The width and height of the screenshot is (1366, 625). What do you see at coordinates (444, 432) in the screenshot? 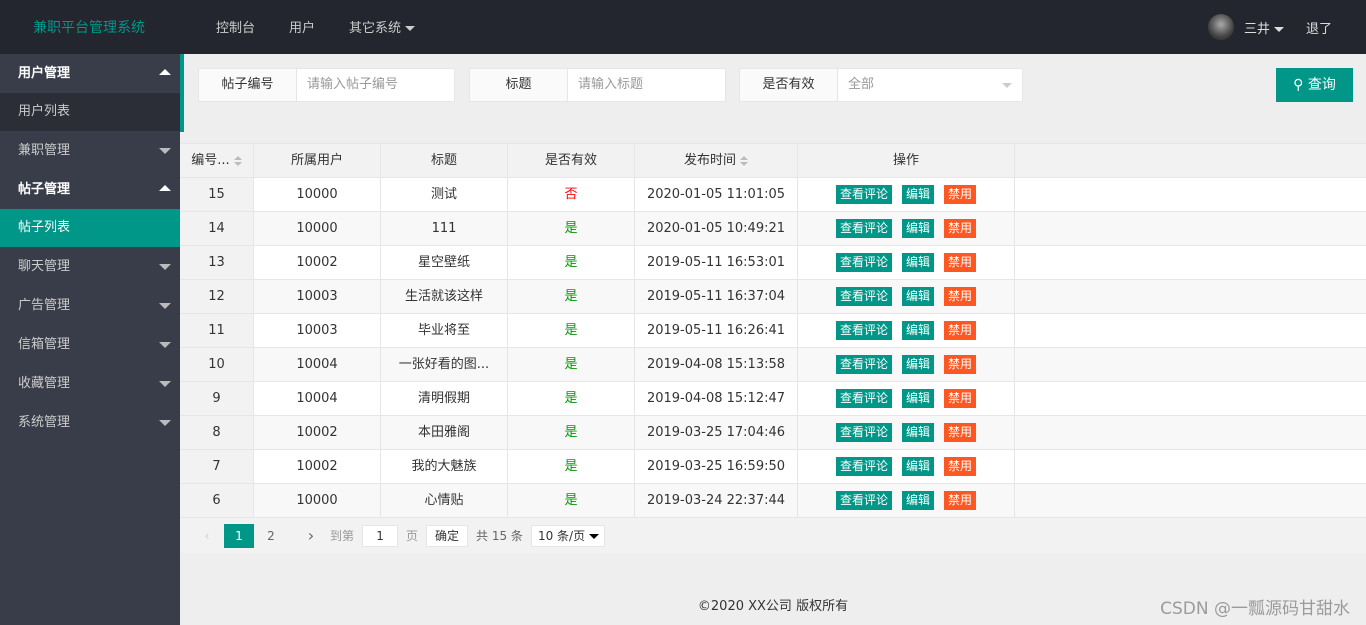
I see `cell-title: 本田雅阁` at bounding box center [444, 432].